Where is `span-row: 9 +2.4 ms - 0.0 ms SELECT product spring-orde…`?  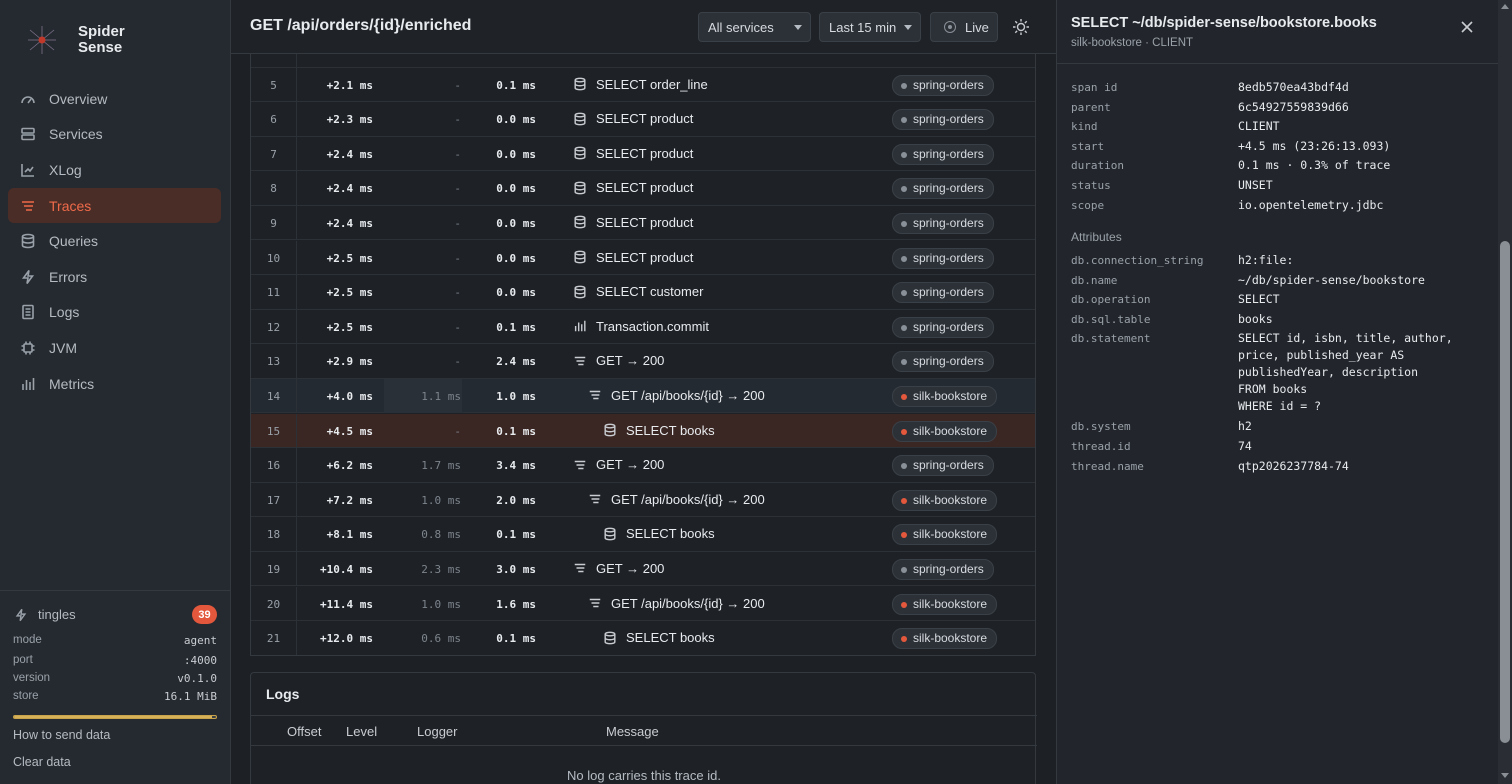 span-row: 9 +2.4 ms - 0.0 ms SELECT product spring-orde… is located at coordinates (643, 223).